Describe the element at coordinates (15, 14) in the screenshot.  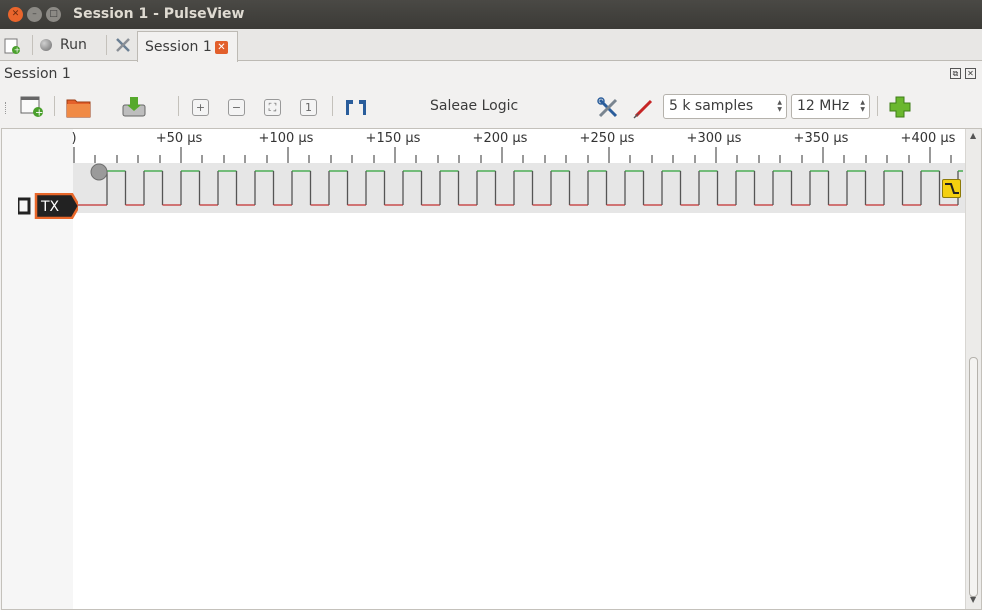
I see `close-window-icon: ✕` at that location.